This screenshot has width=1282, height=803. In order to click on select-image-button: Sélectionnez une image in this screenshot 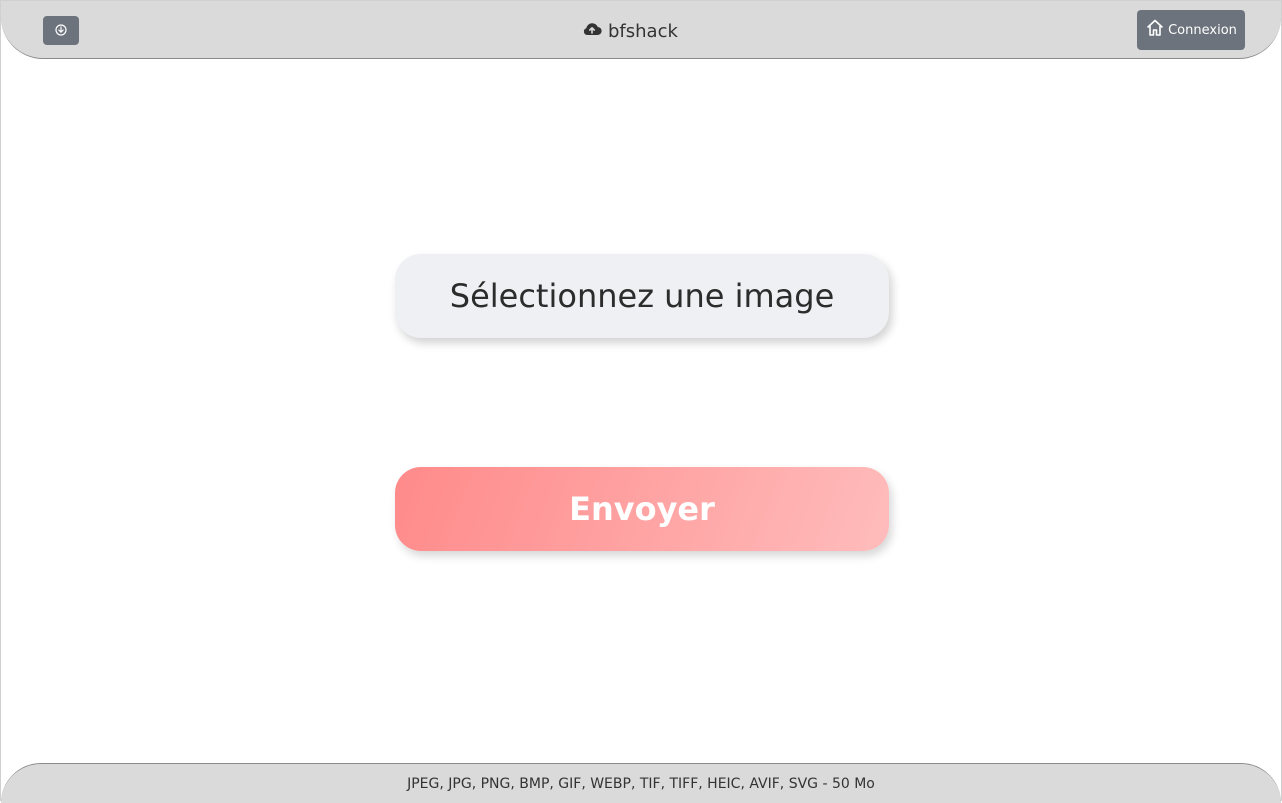, I will do `click(642, 296)`.